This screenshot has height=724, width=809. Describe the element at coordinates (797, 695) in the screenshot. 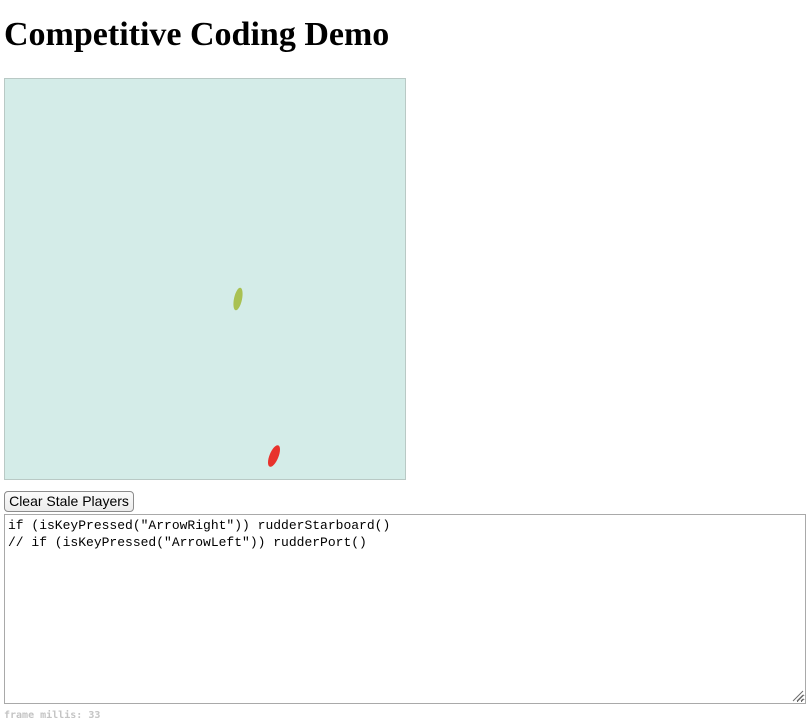

I see `resize-grip-icon` at that location.